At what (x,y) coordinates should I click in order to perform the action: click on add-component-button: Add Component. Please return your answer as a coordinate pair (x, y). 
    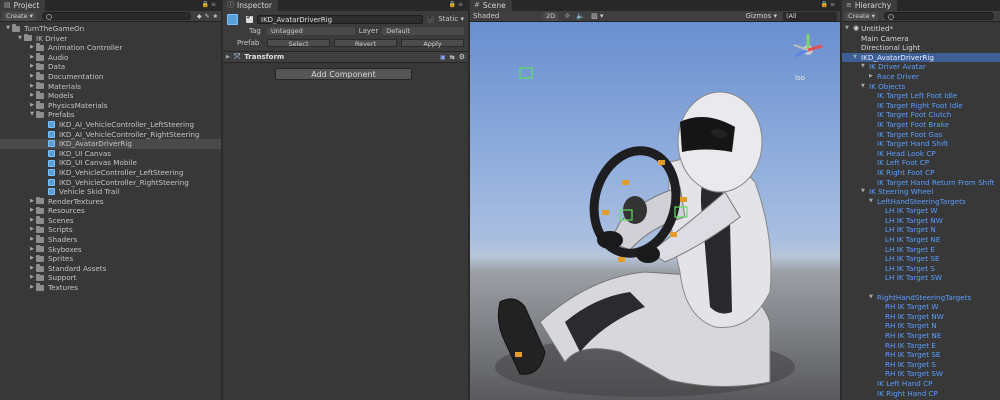
    Looking at the image, I should click on (343, 74).